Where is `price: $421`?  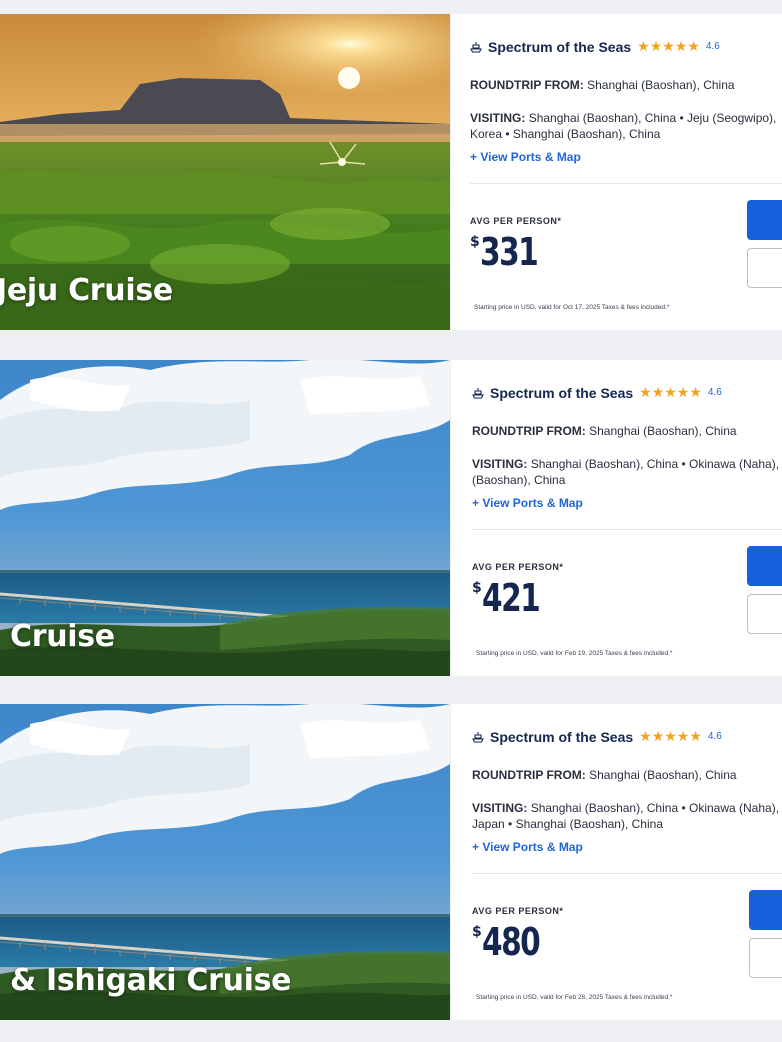 price: $421 is located at coordinates (513, 598).